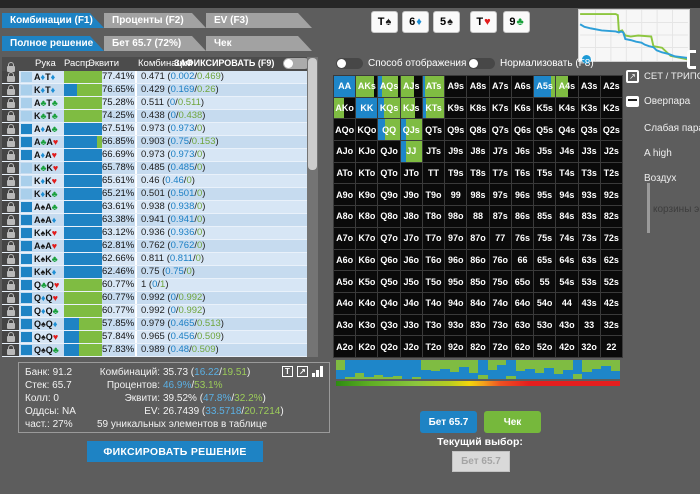  Describe the element at coordinates (611, 346) in the screenshot. I see `matrix-cell-22: 22` at that location.